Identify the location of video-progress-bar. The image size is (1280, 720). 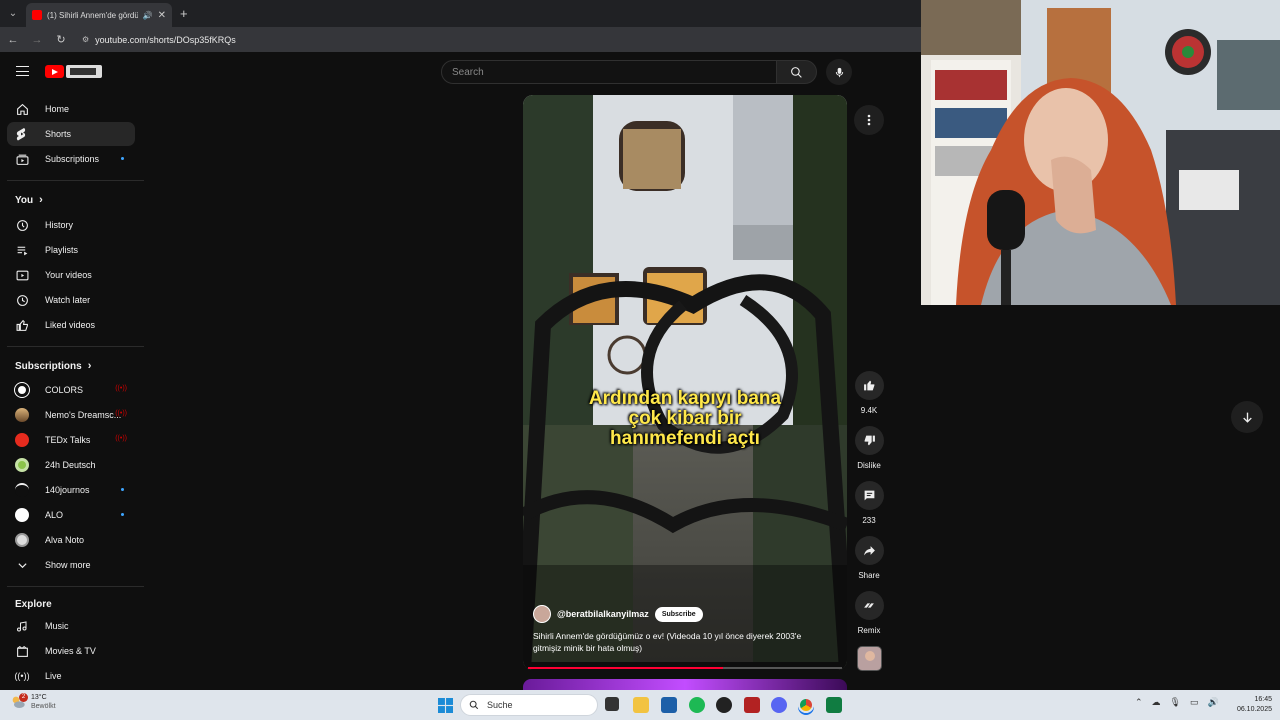
(685, 668).